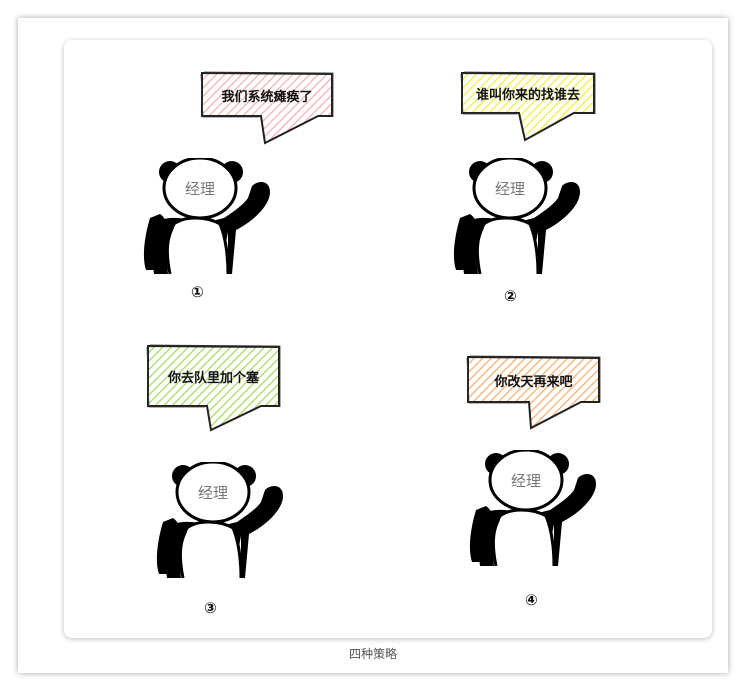  I want to click on speech-text: 你去队里加个塞, so click(213, 378).